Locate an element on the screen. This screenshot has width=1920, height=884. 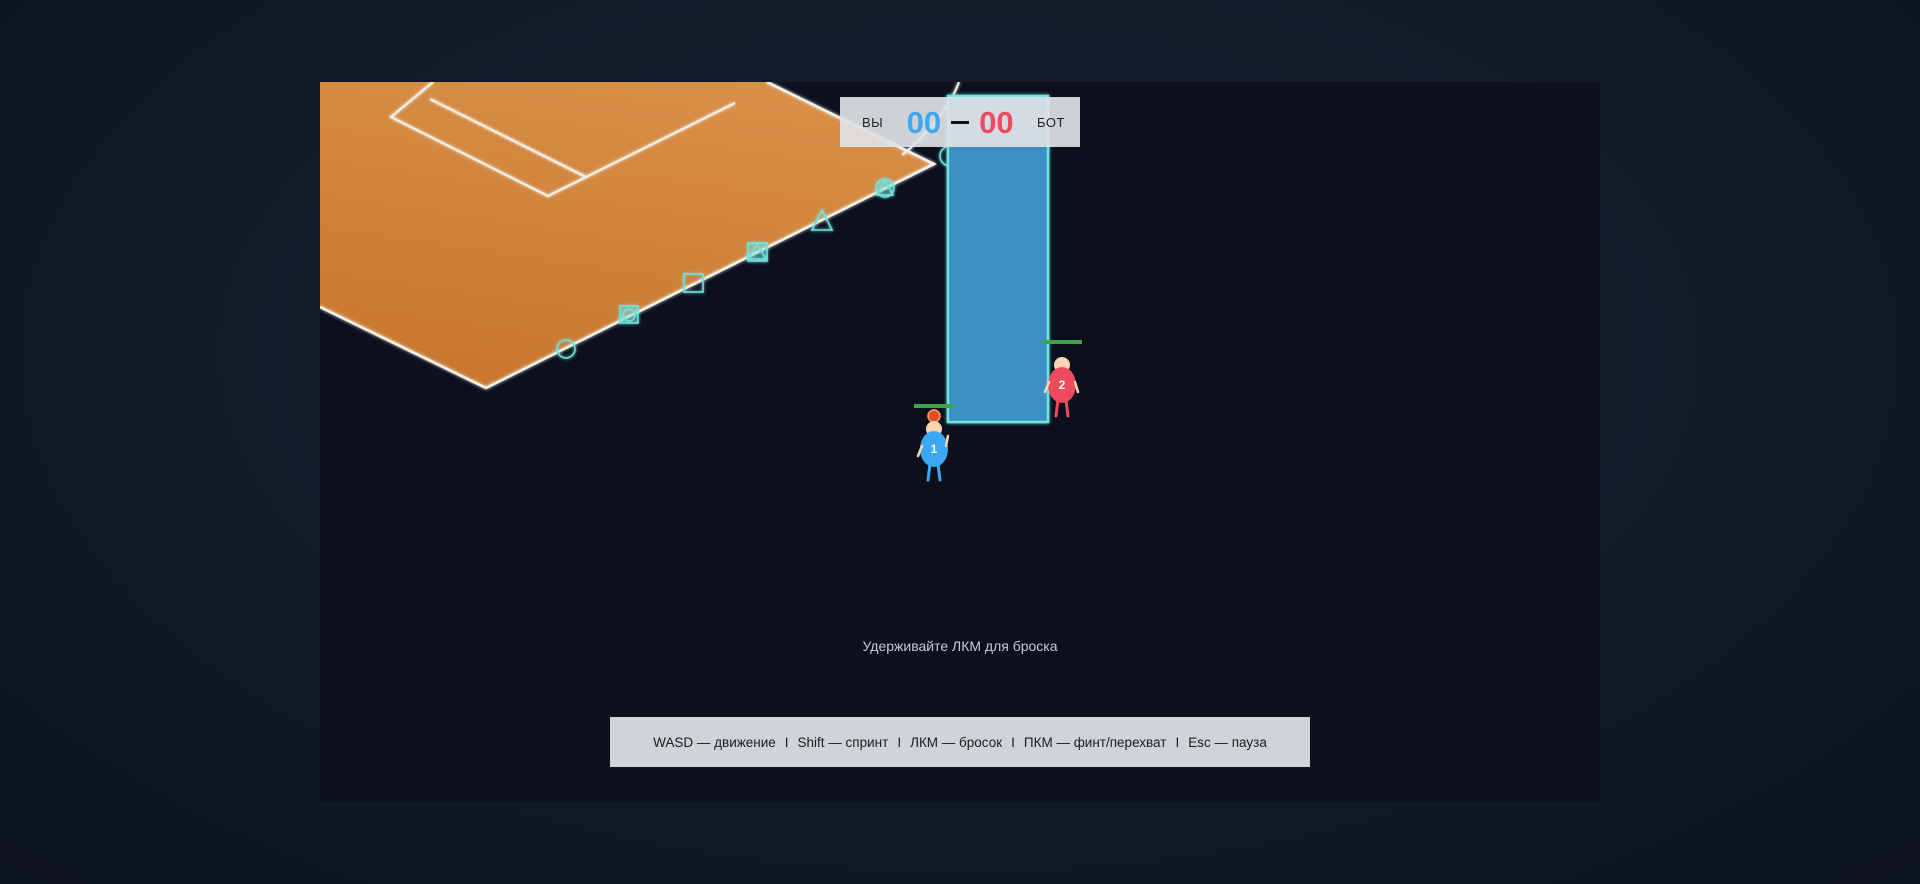
you-stamina-bar is located at coordinates (934, 406).